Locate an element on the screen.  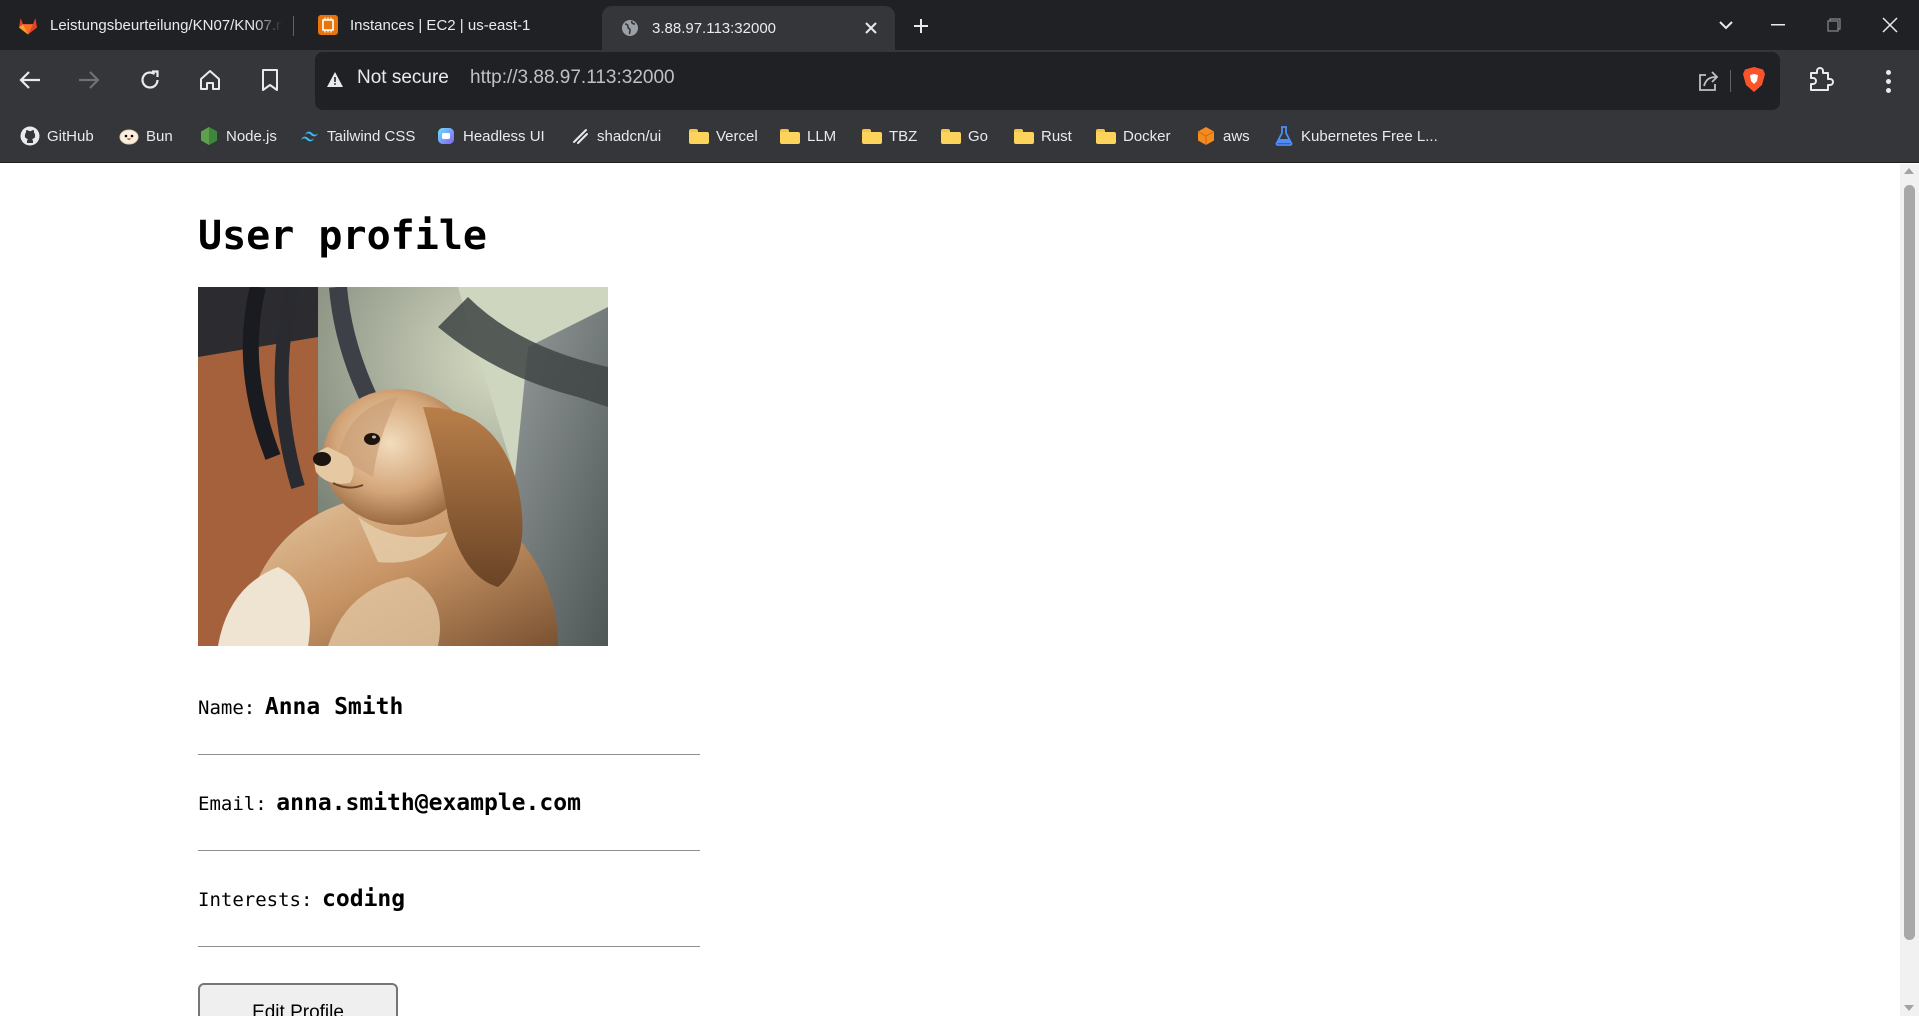
bookmark-label: Bun is located at coordinates (159, 136).